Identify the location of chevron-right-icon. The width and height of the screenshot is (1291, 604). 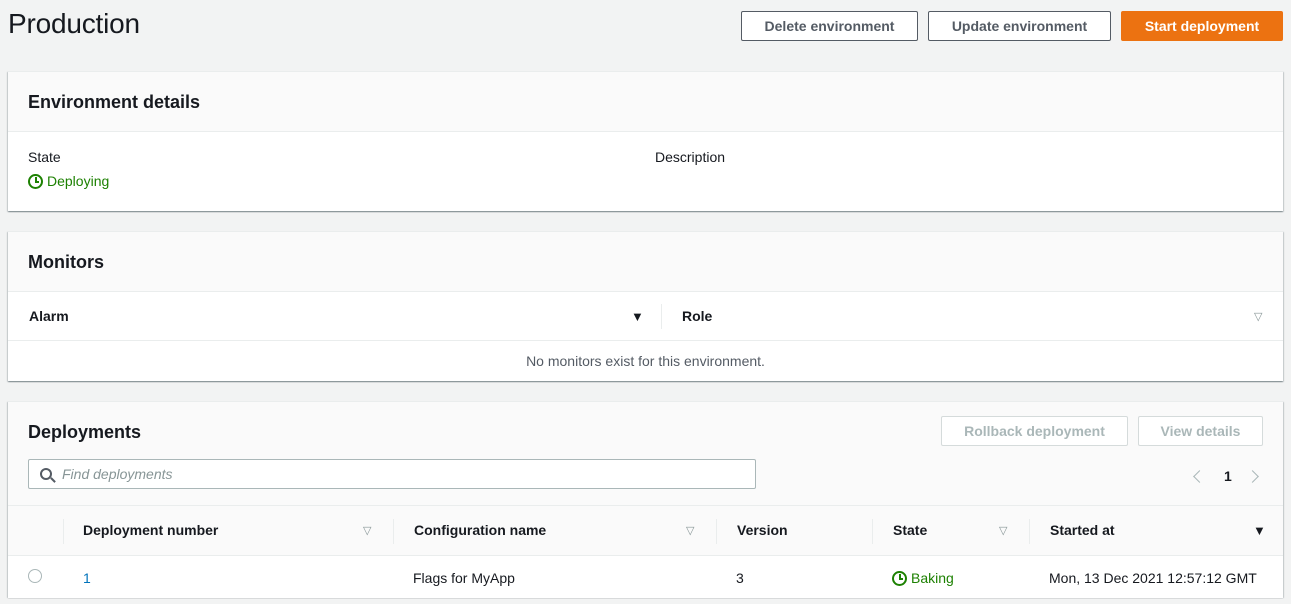
(1252, 476).